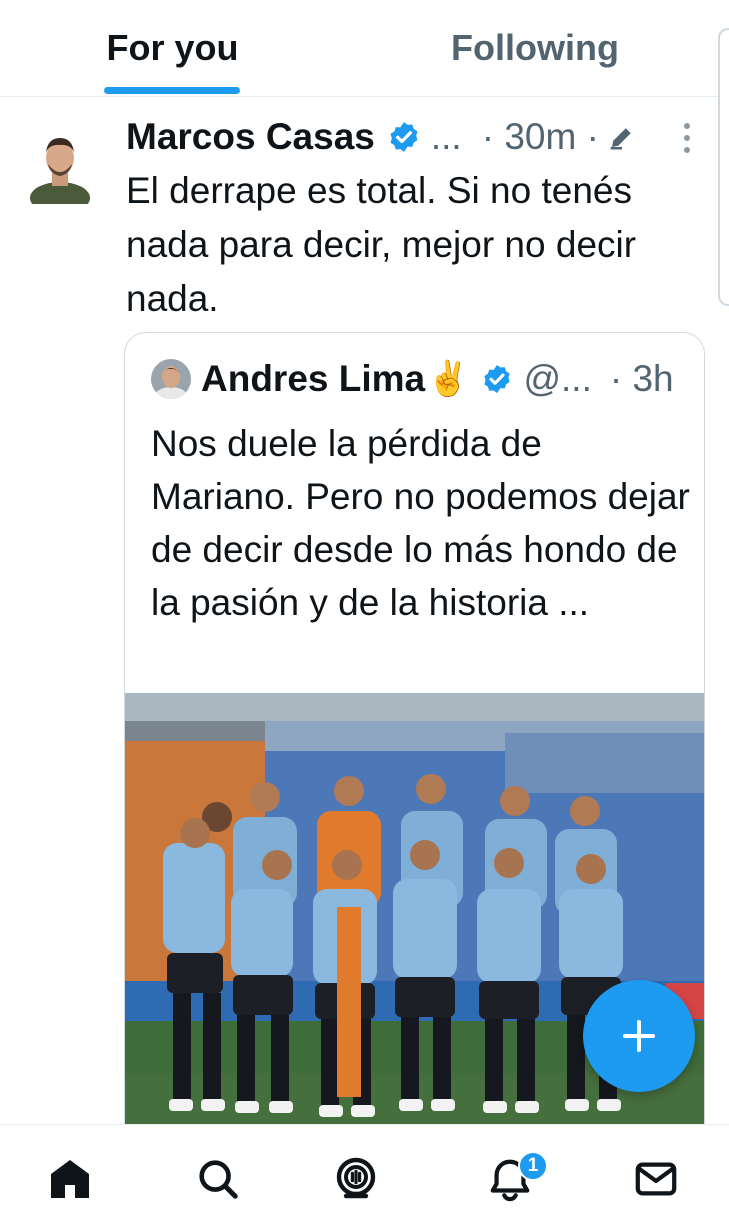  I want to click on active-tab-indicator, so click(172, 90).